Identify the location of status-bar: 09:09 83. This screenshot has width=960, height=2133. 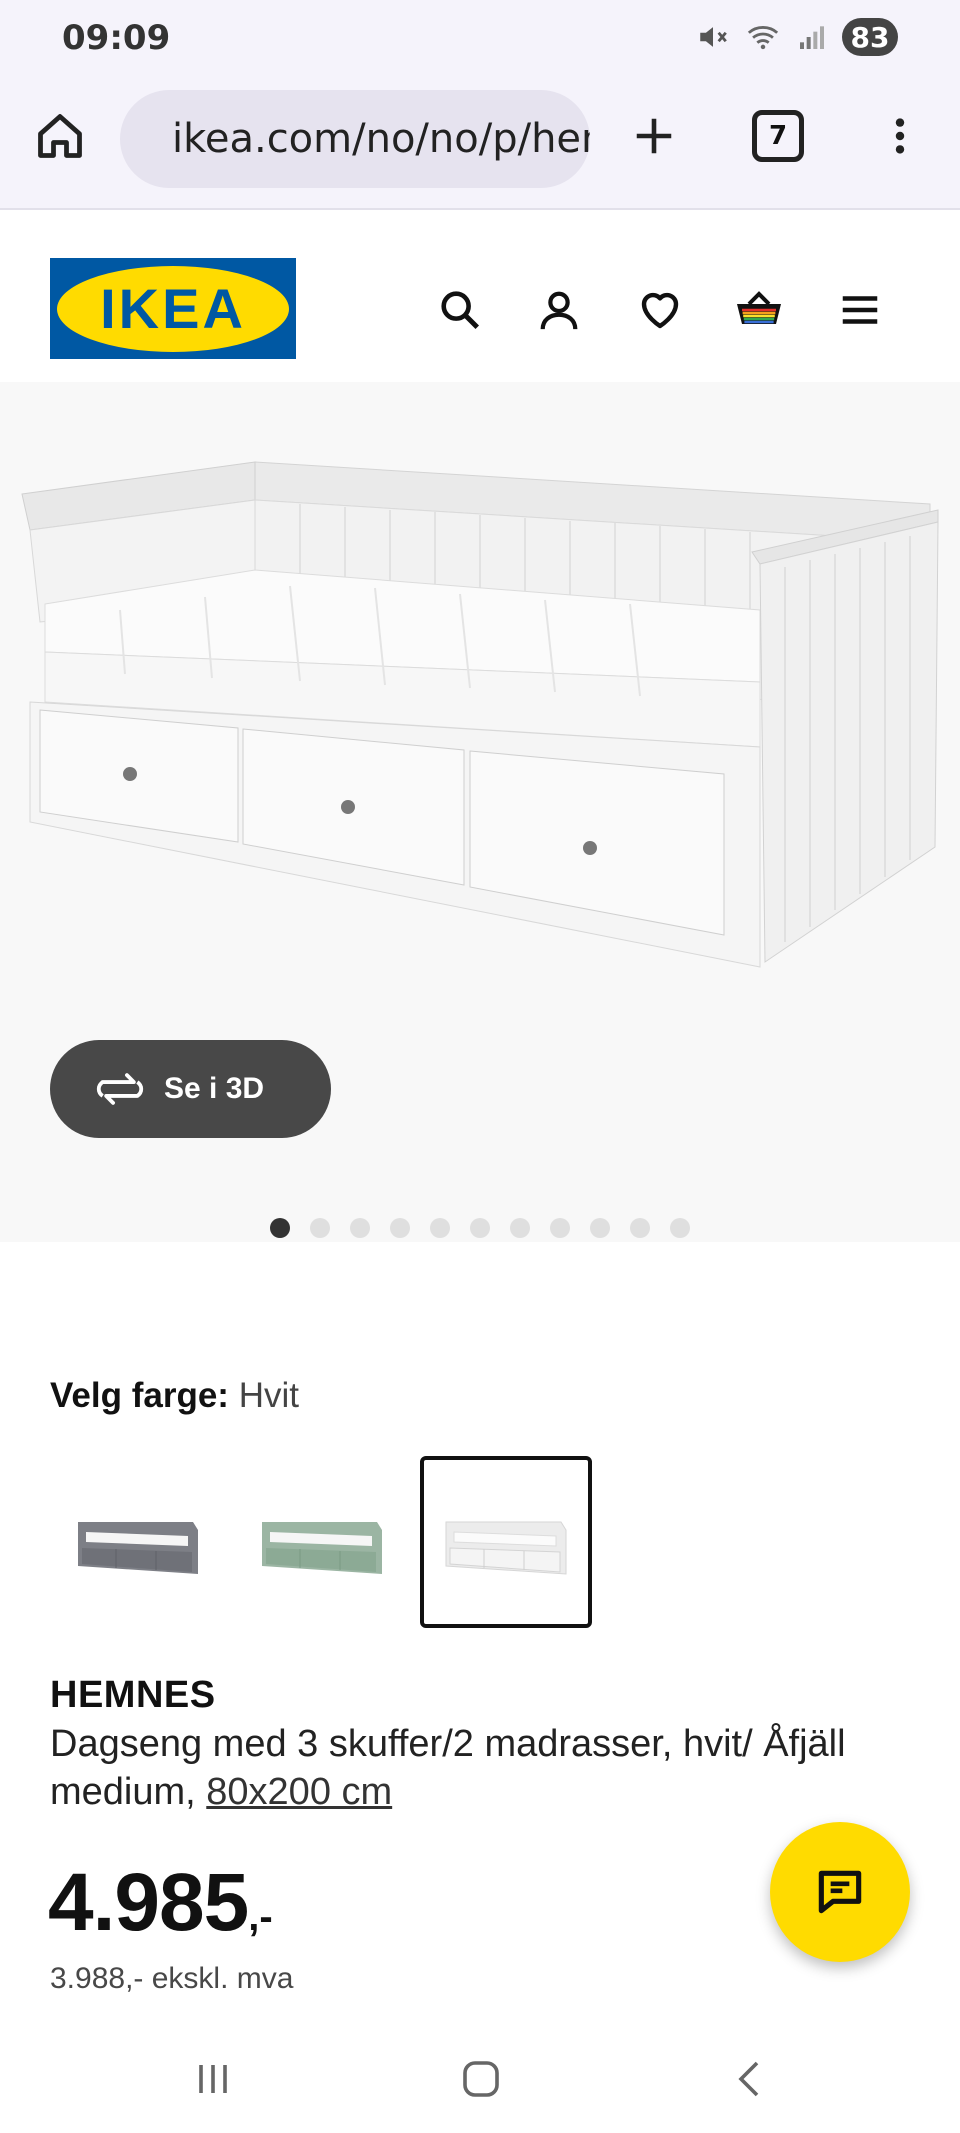
(480, 39).